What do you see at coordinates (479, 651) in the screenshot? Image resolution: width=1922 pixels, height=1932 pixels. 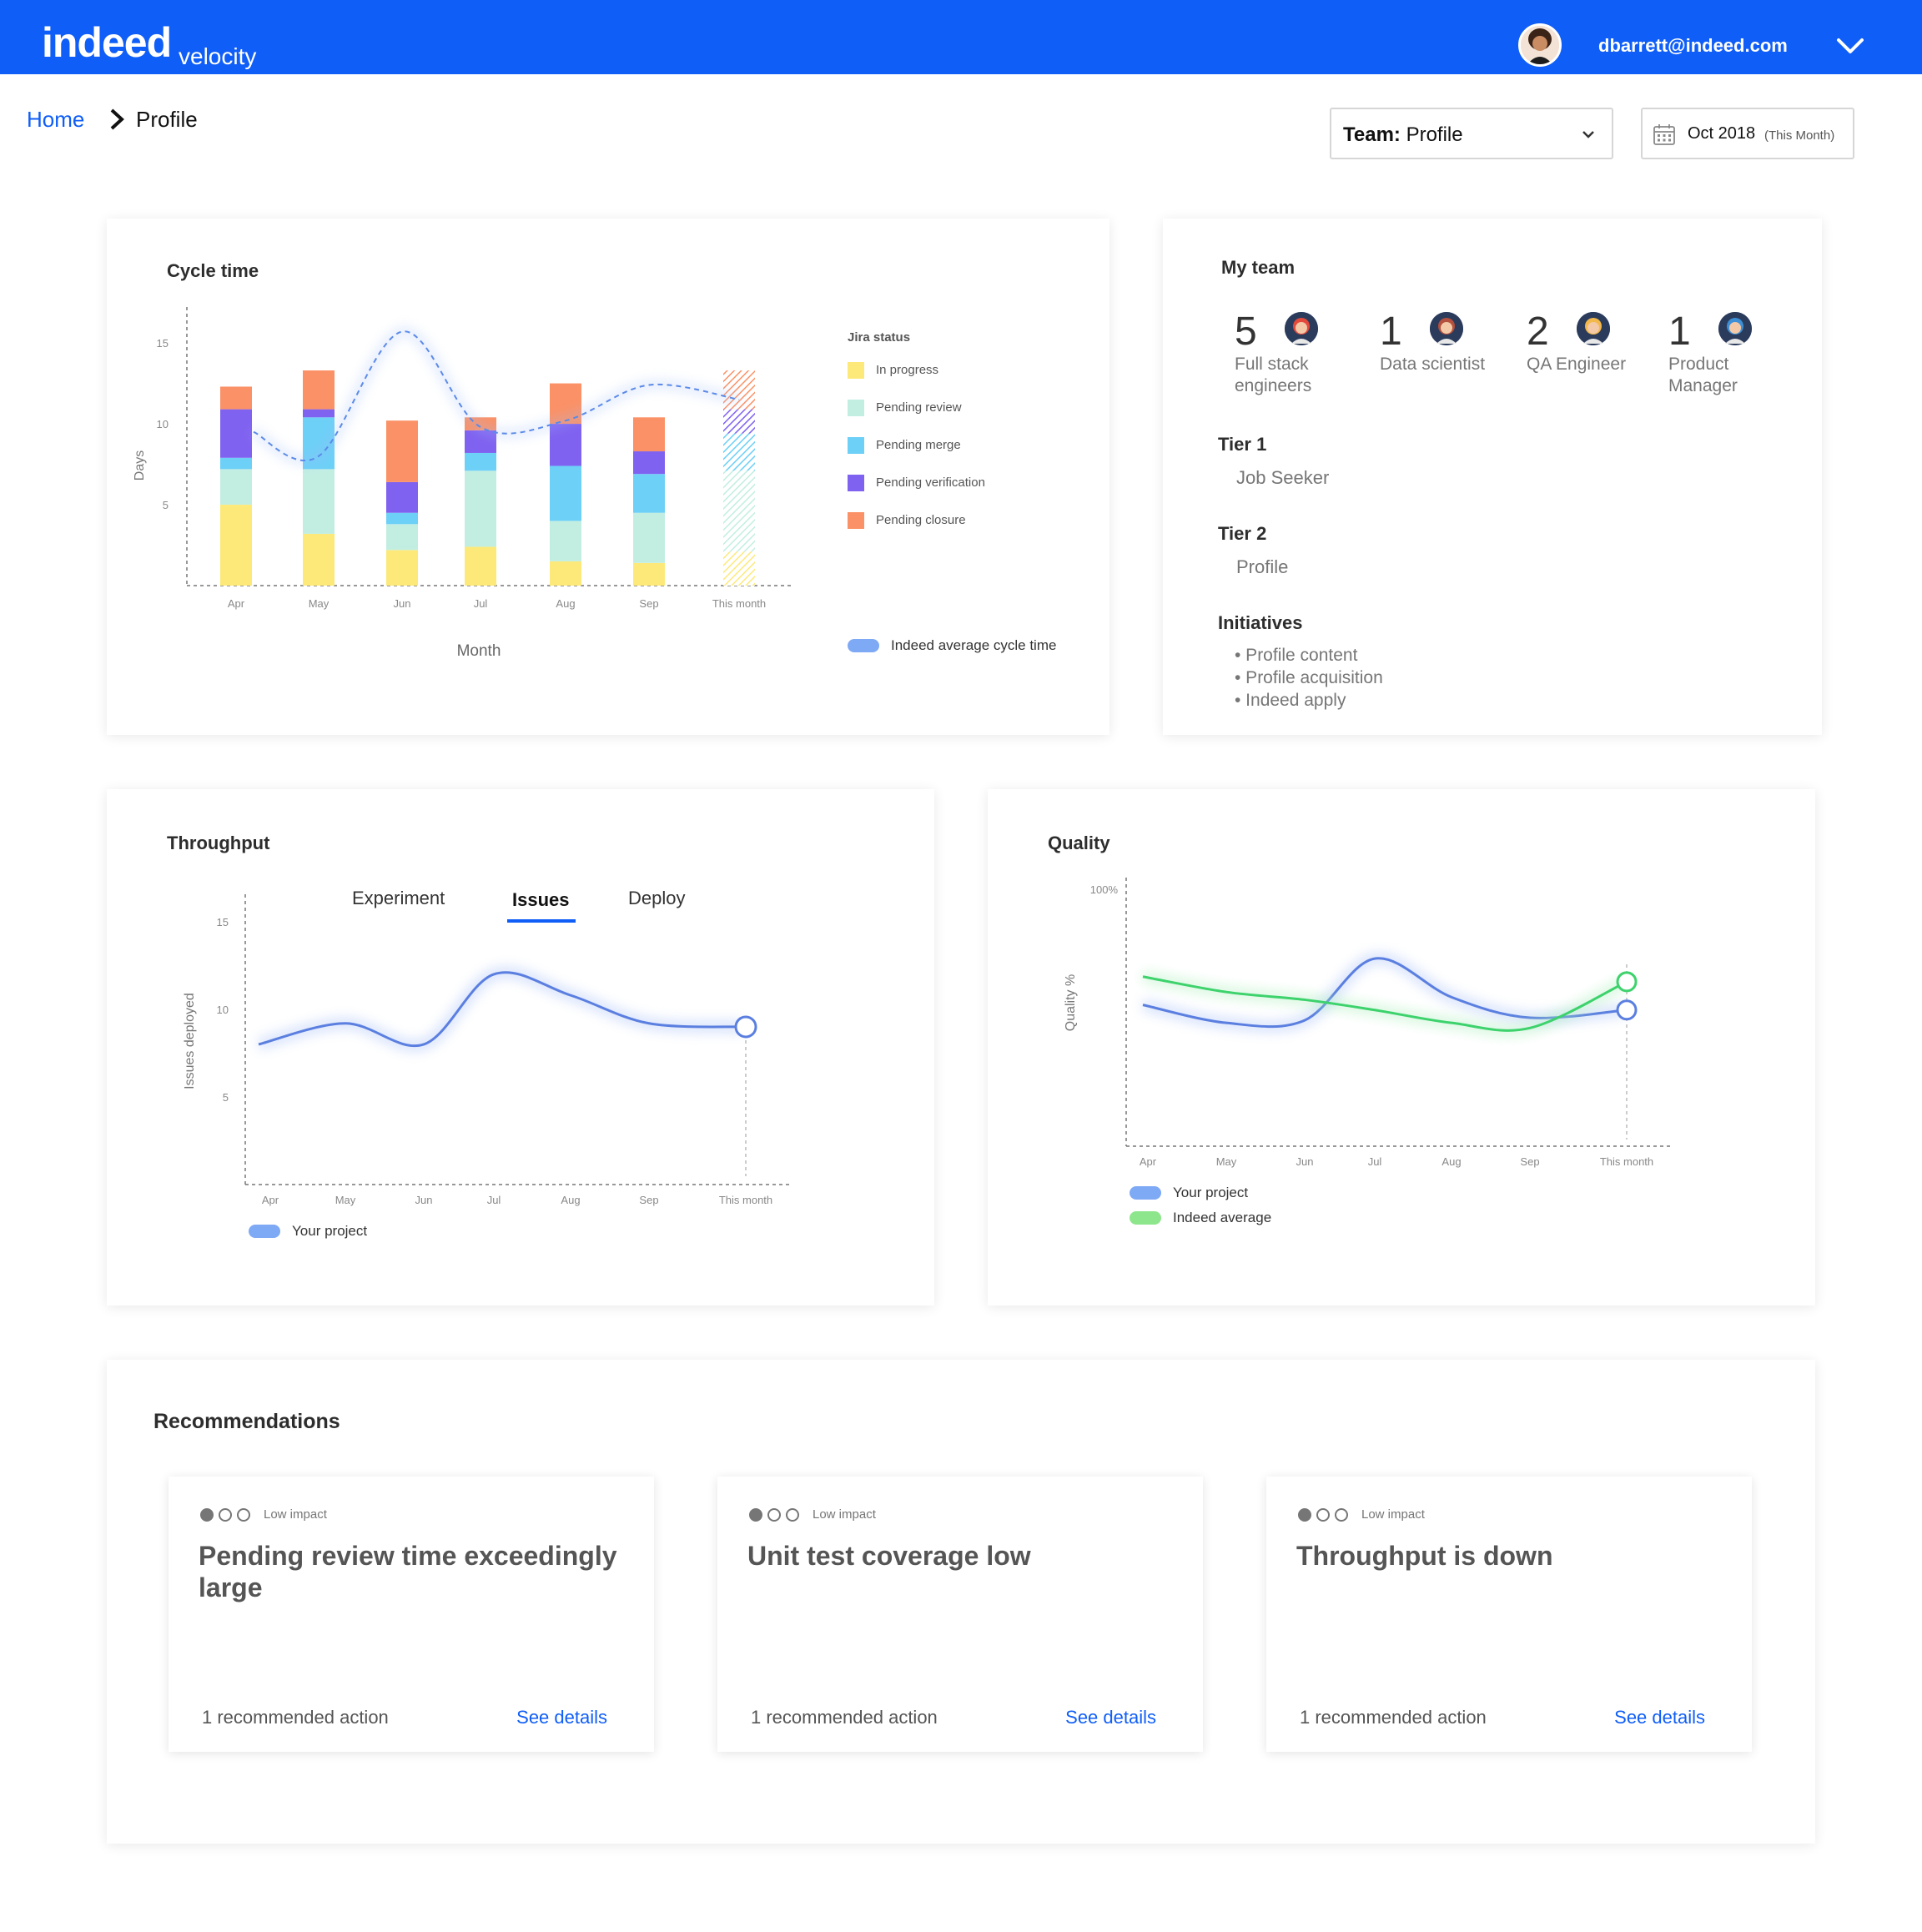 I see `x-axis-label: Month` at bounding box center [479, 651].